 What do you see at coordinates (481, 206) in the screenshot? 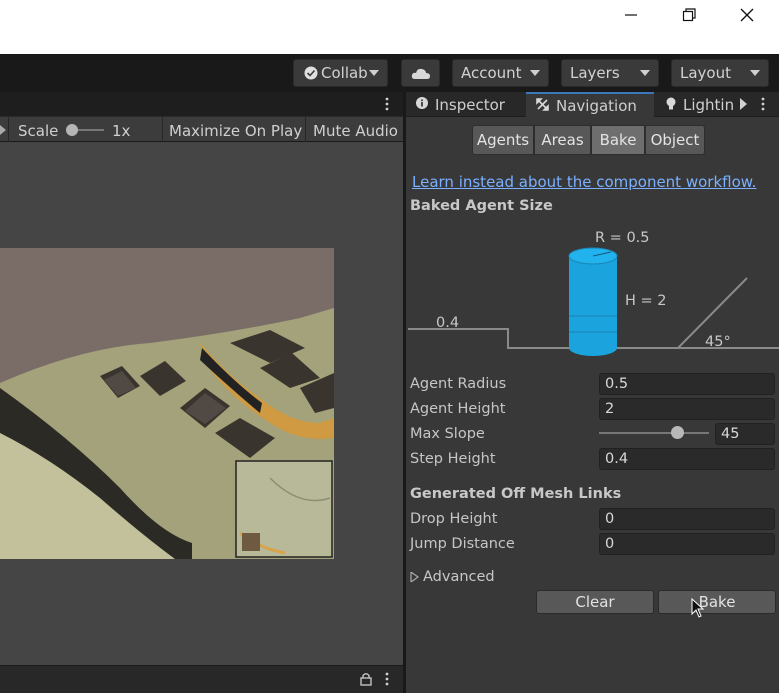
I see `baked-agent-size-title: Baked Agent Size` at bounding box center [481, 206].